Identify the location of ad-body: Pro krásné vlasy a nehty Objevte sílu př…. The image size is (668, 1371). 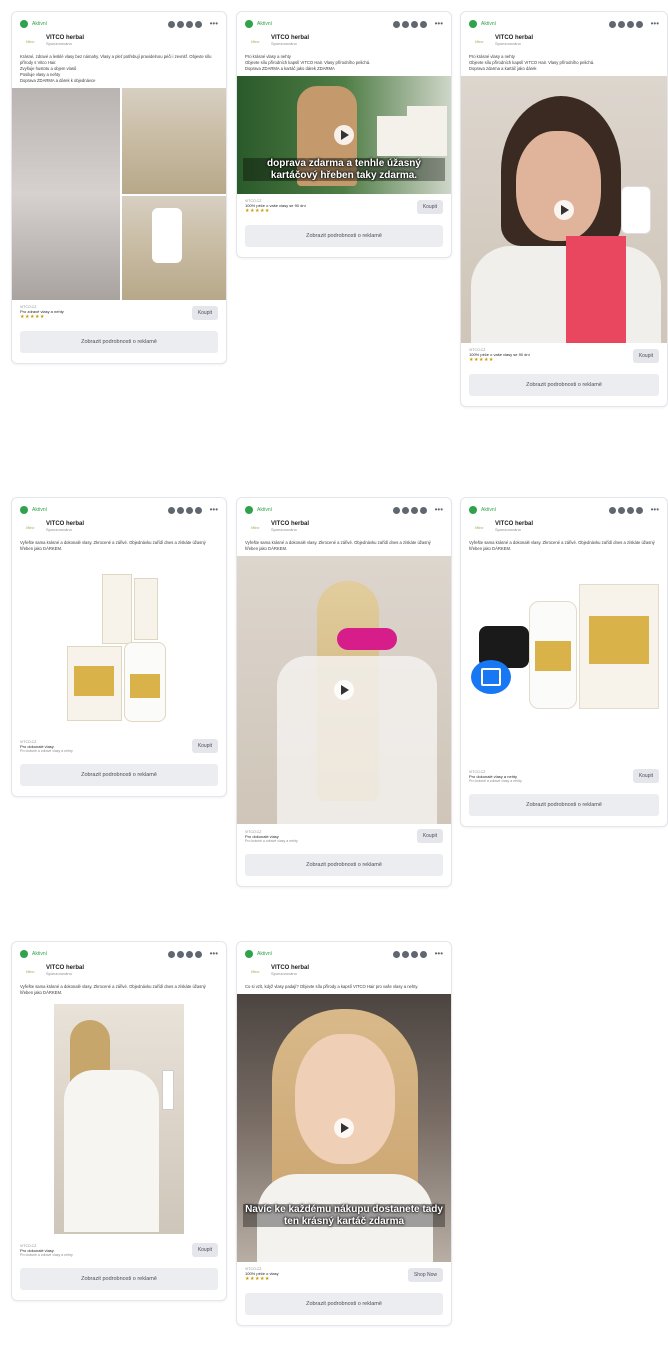
(532, 63).